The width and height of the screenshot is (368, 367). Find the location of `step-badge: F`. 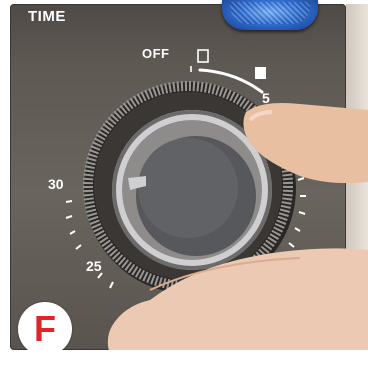

step-badge: F is located at coordinates (45, 329).